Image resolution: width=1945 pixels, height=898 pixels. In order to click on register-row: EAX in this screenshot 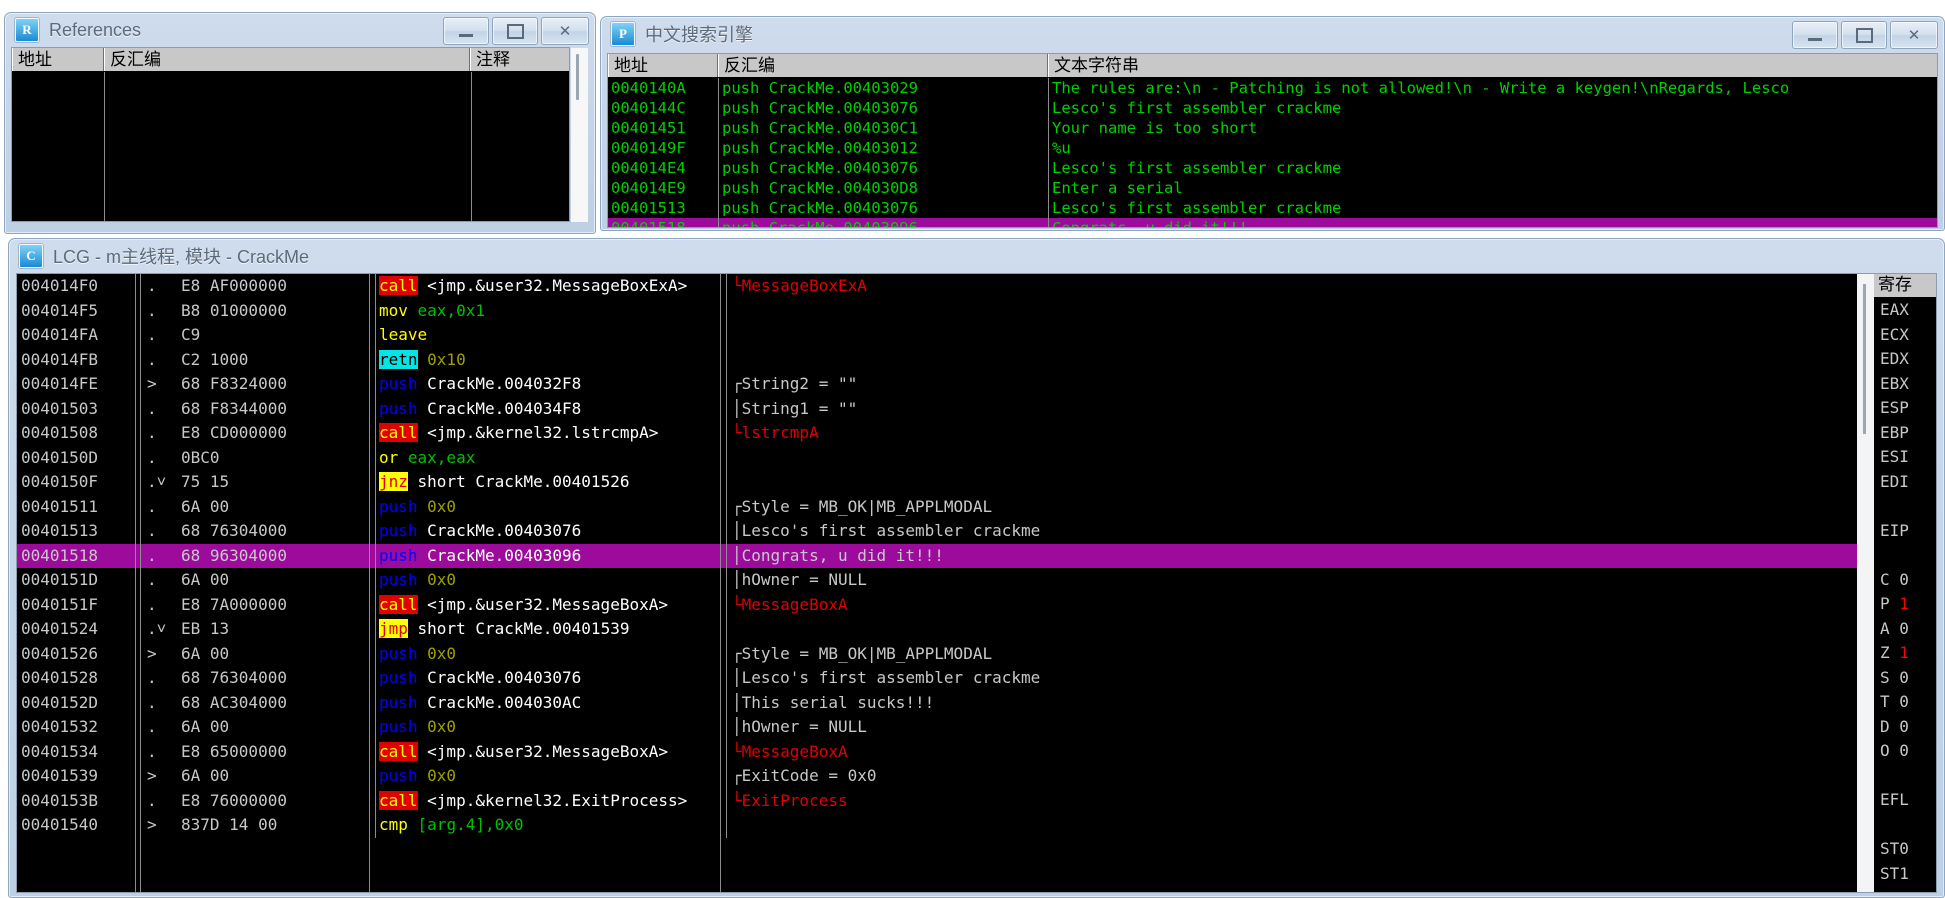, I will do `click(1905, 310)`.